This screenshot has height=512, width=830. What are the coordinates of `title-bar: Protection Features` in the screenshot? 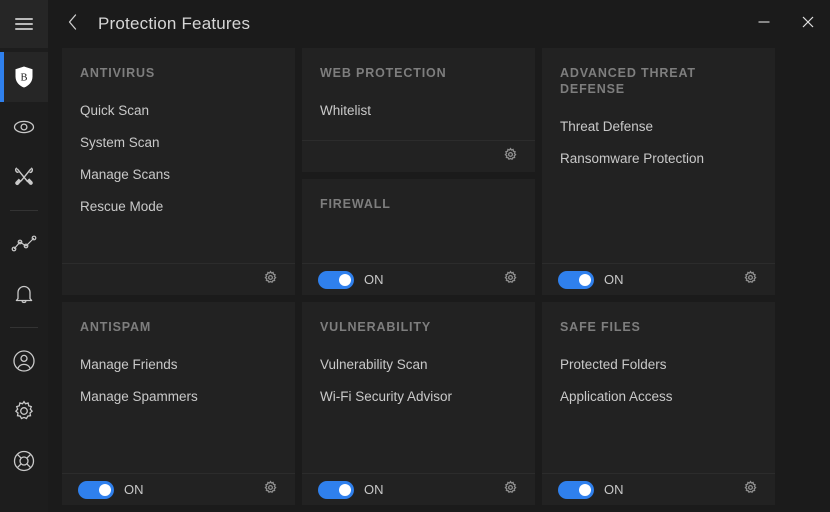 It's located at (439, 24).